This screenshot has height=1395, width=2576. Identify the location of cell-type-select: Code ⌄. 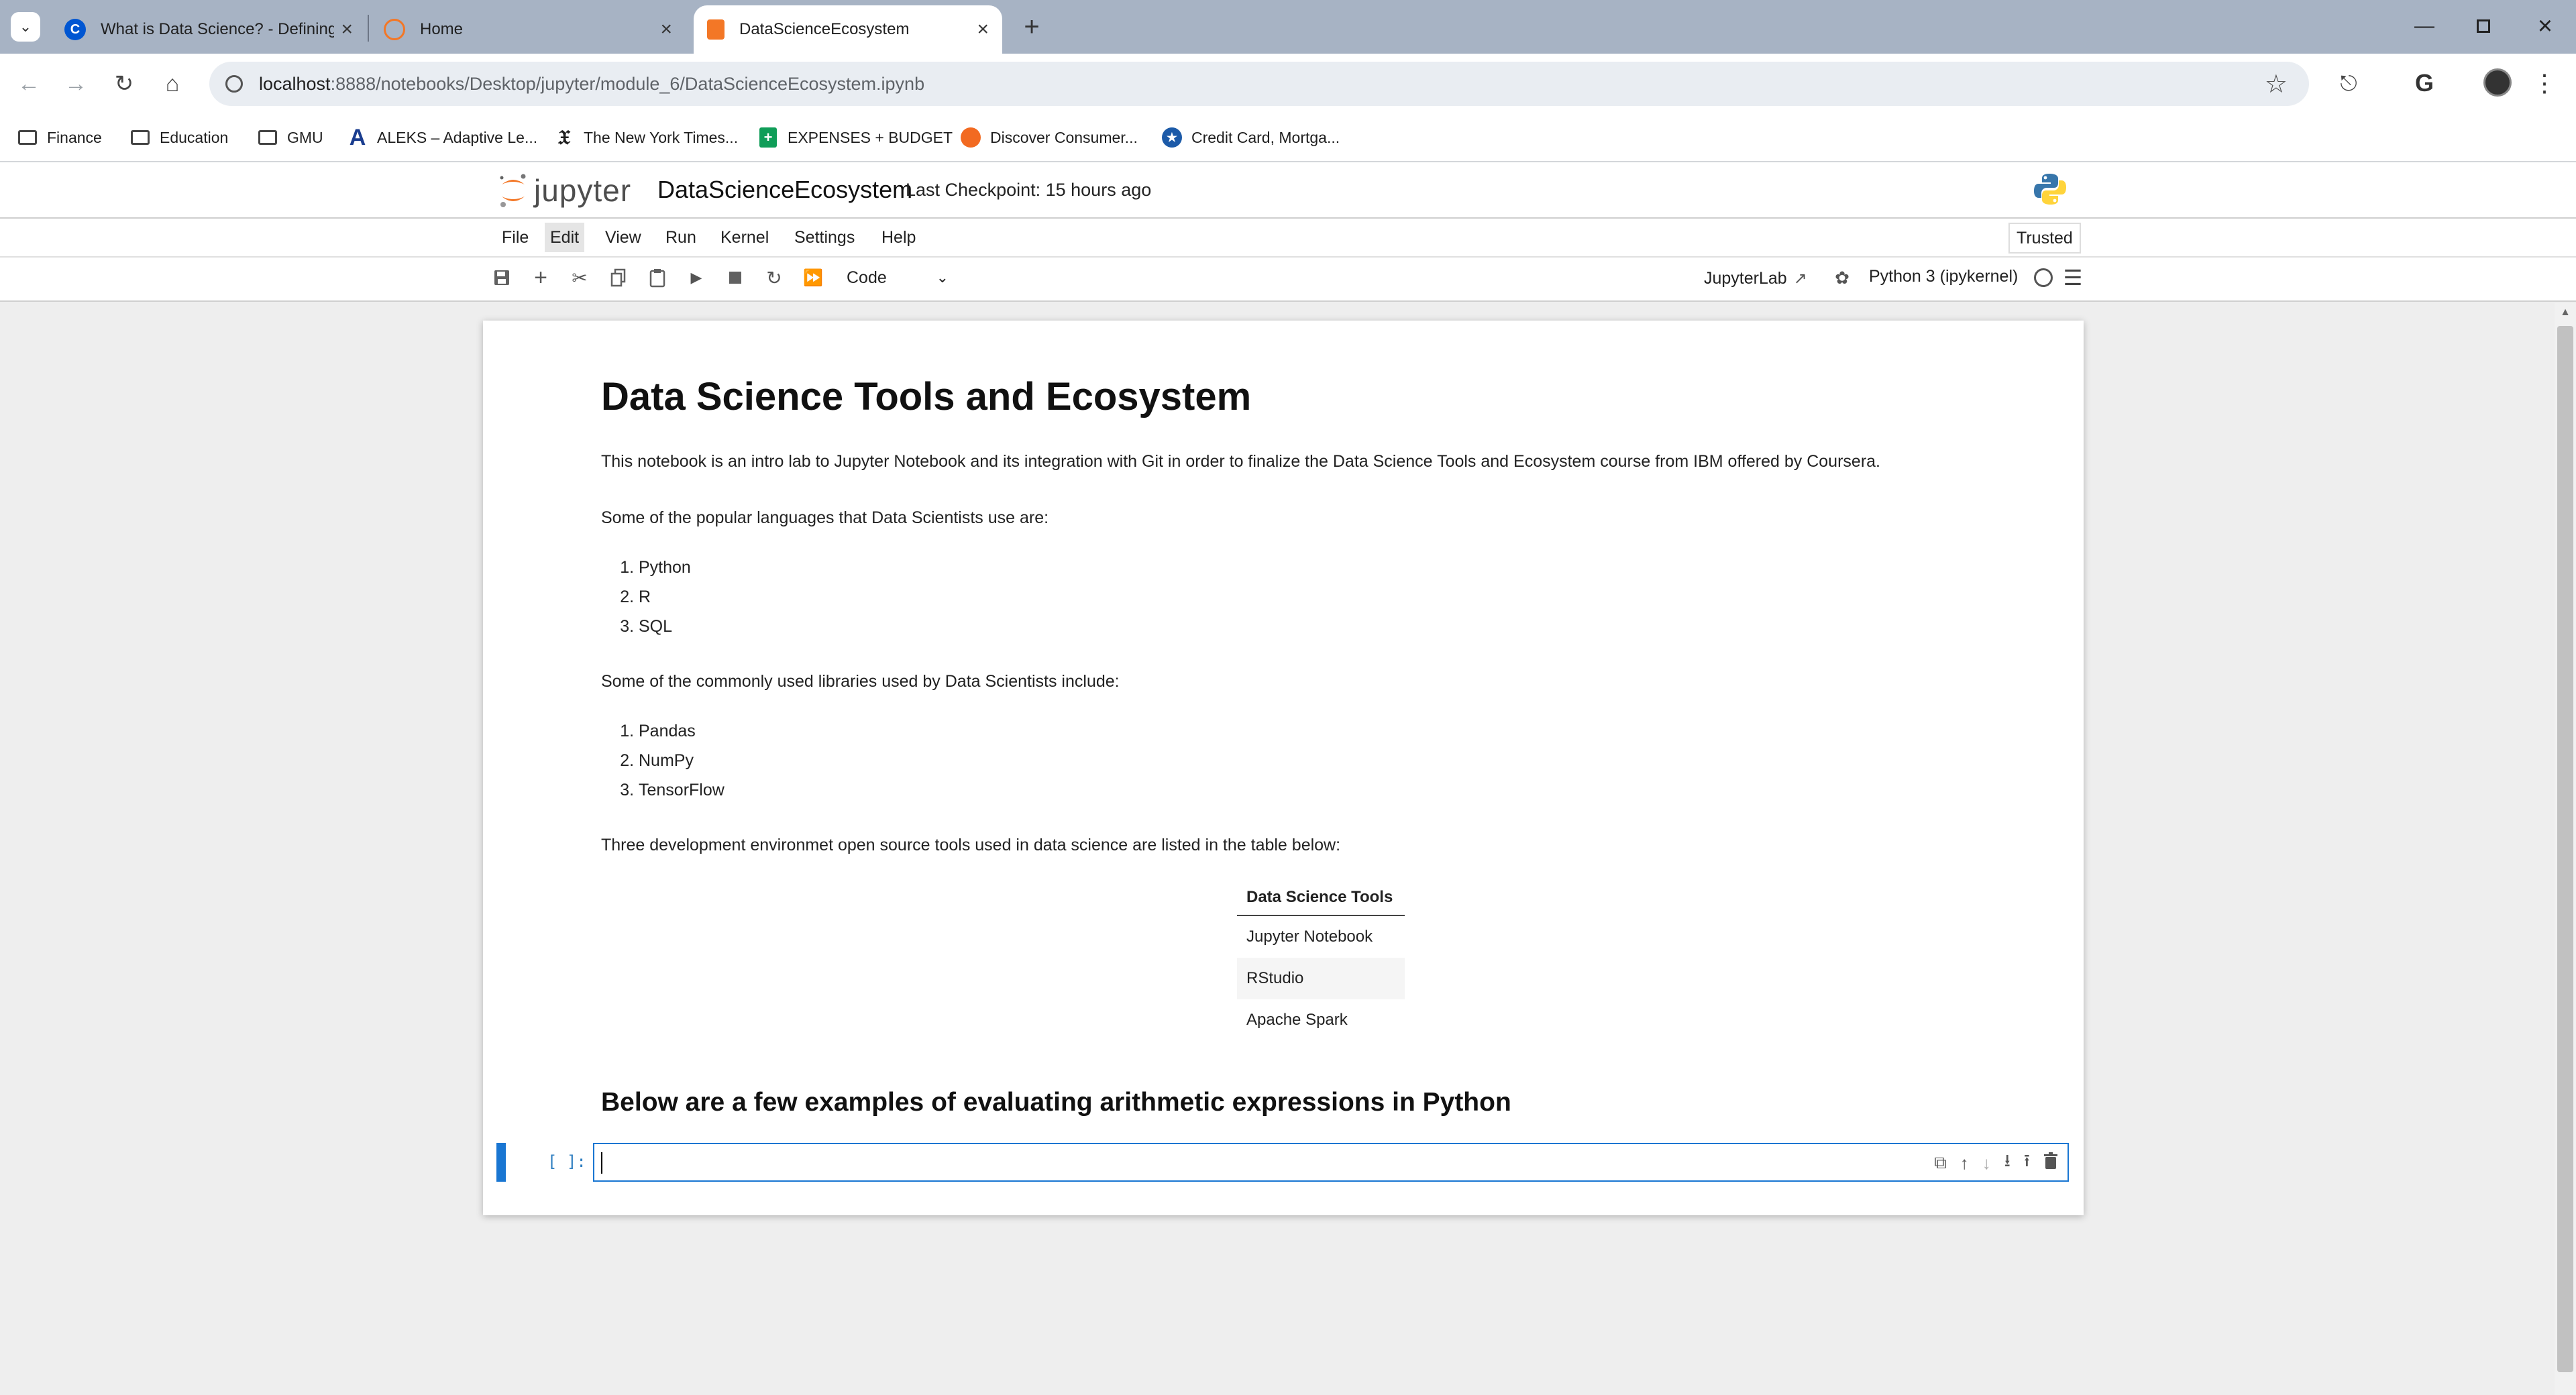
(897, 277).